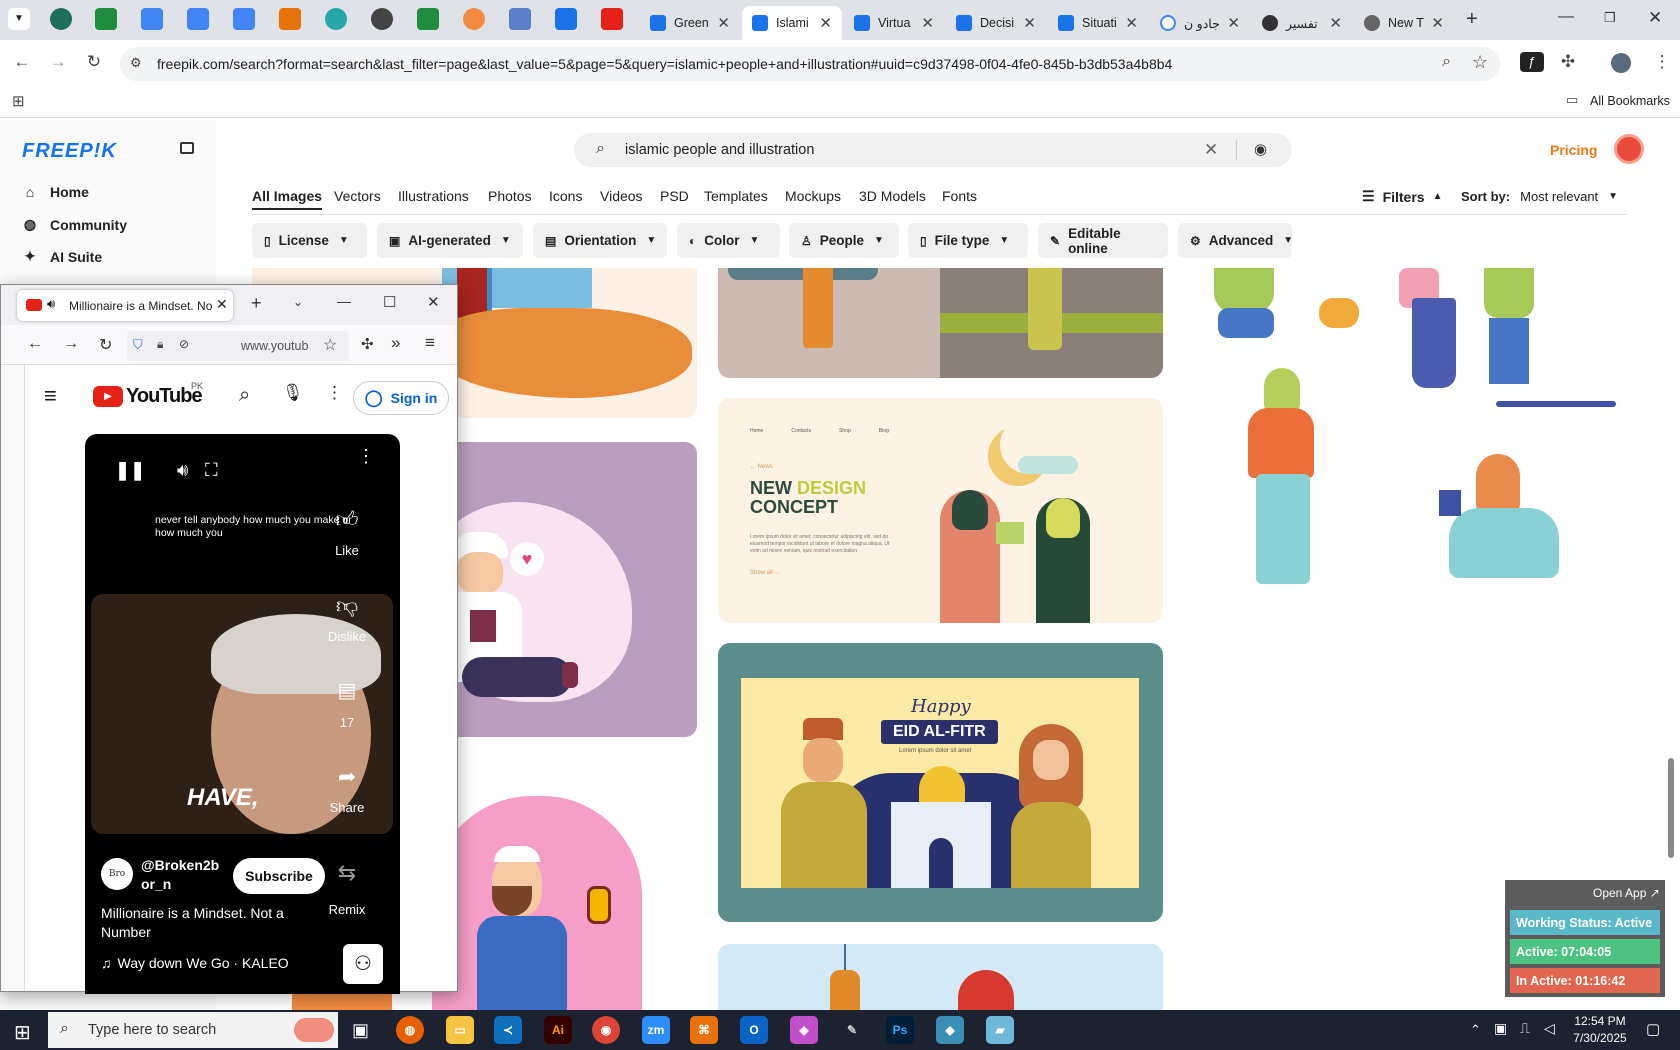 This screenshot has height=1050, width=1680. I want to click on clear-search-icon: ✕, so click(1211, 150).